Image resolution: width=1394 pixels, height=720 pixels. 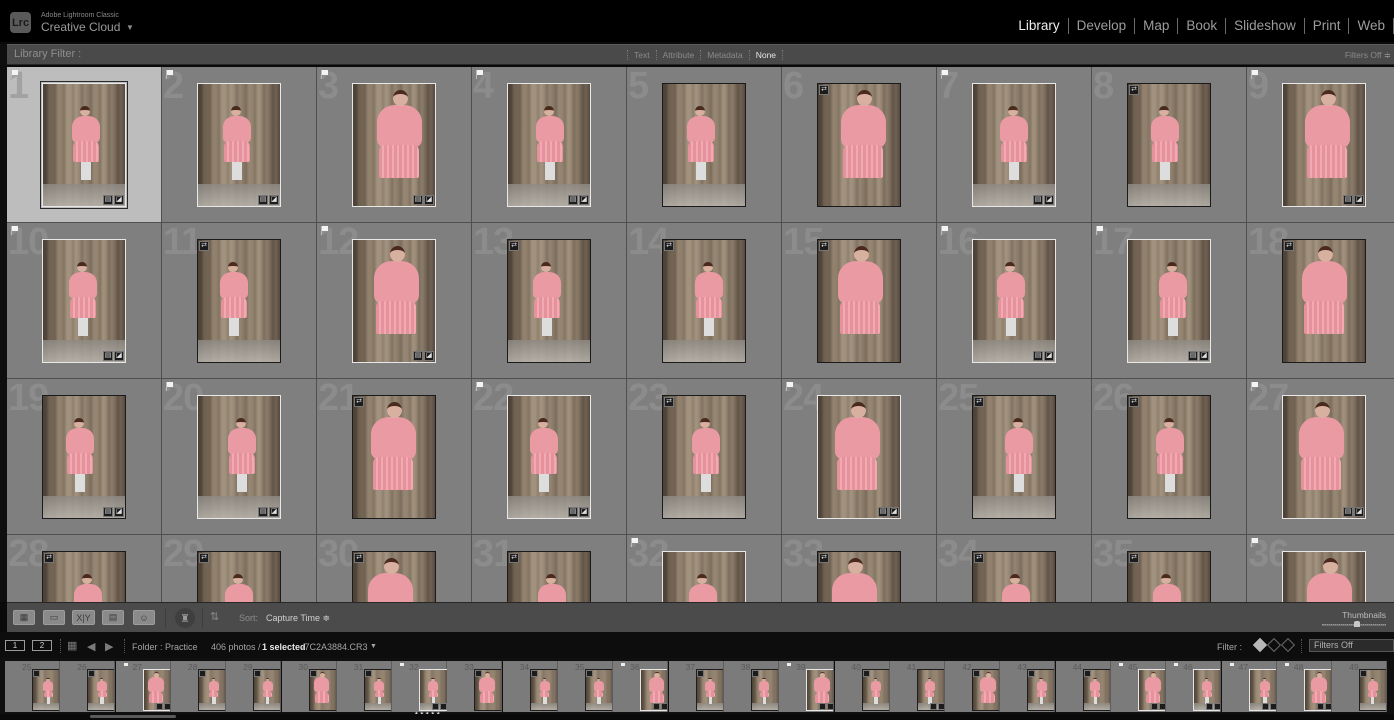 I want to click on grid-cell: 11 ⇄, so click(x=239, y=301).